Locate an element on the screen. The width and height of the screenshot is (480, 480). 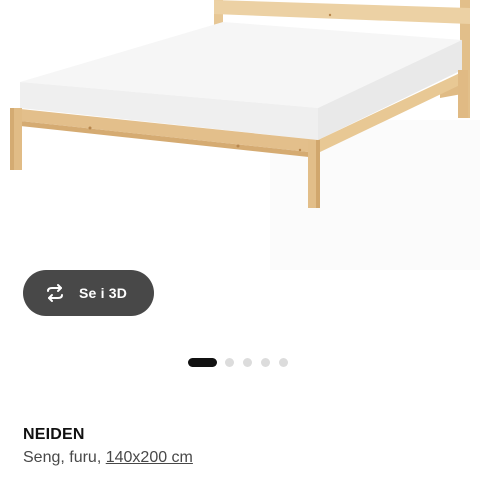
product-description-text: Seng, furu, is located at coordinates (64, 457).